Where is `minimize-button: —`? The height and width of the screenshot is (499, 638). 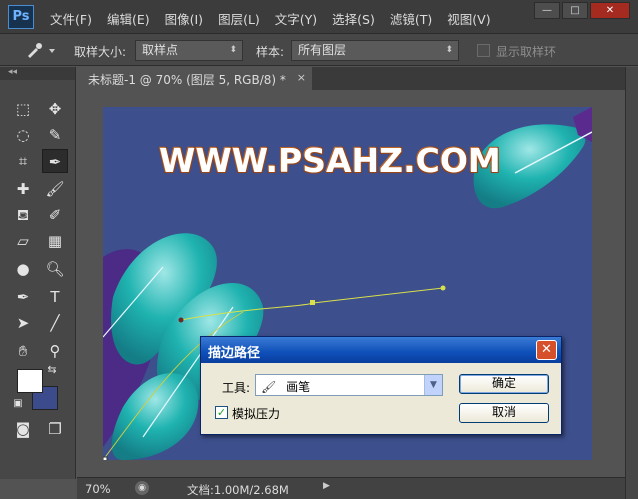 minimize-button: — is located at coordinates (547, 10).